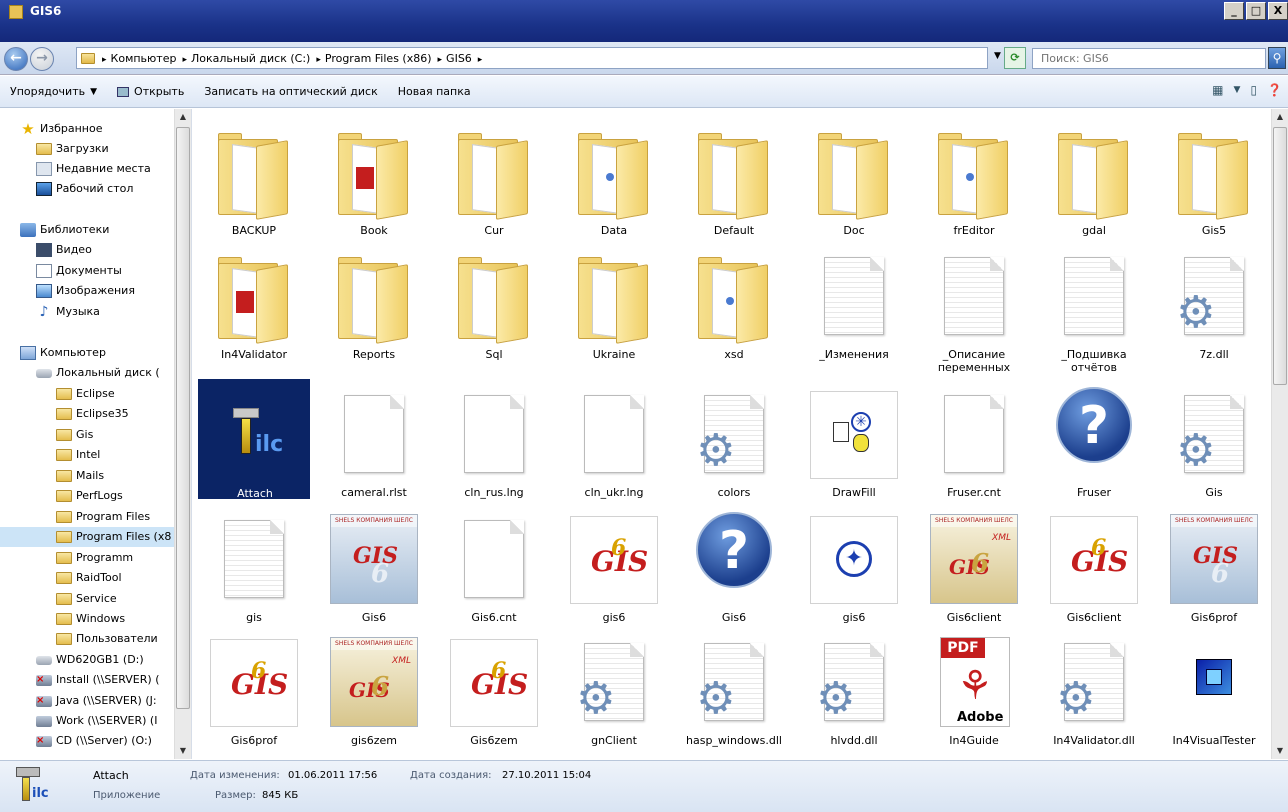  Describe the element at coordinates (1094, 307) in the screenshot. I see `file-item: _Подшивка отчётов` at that location.